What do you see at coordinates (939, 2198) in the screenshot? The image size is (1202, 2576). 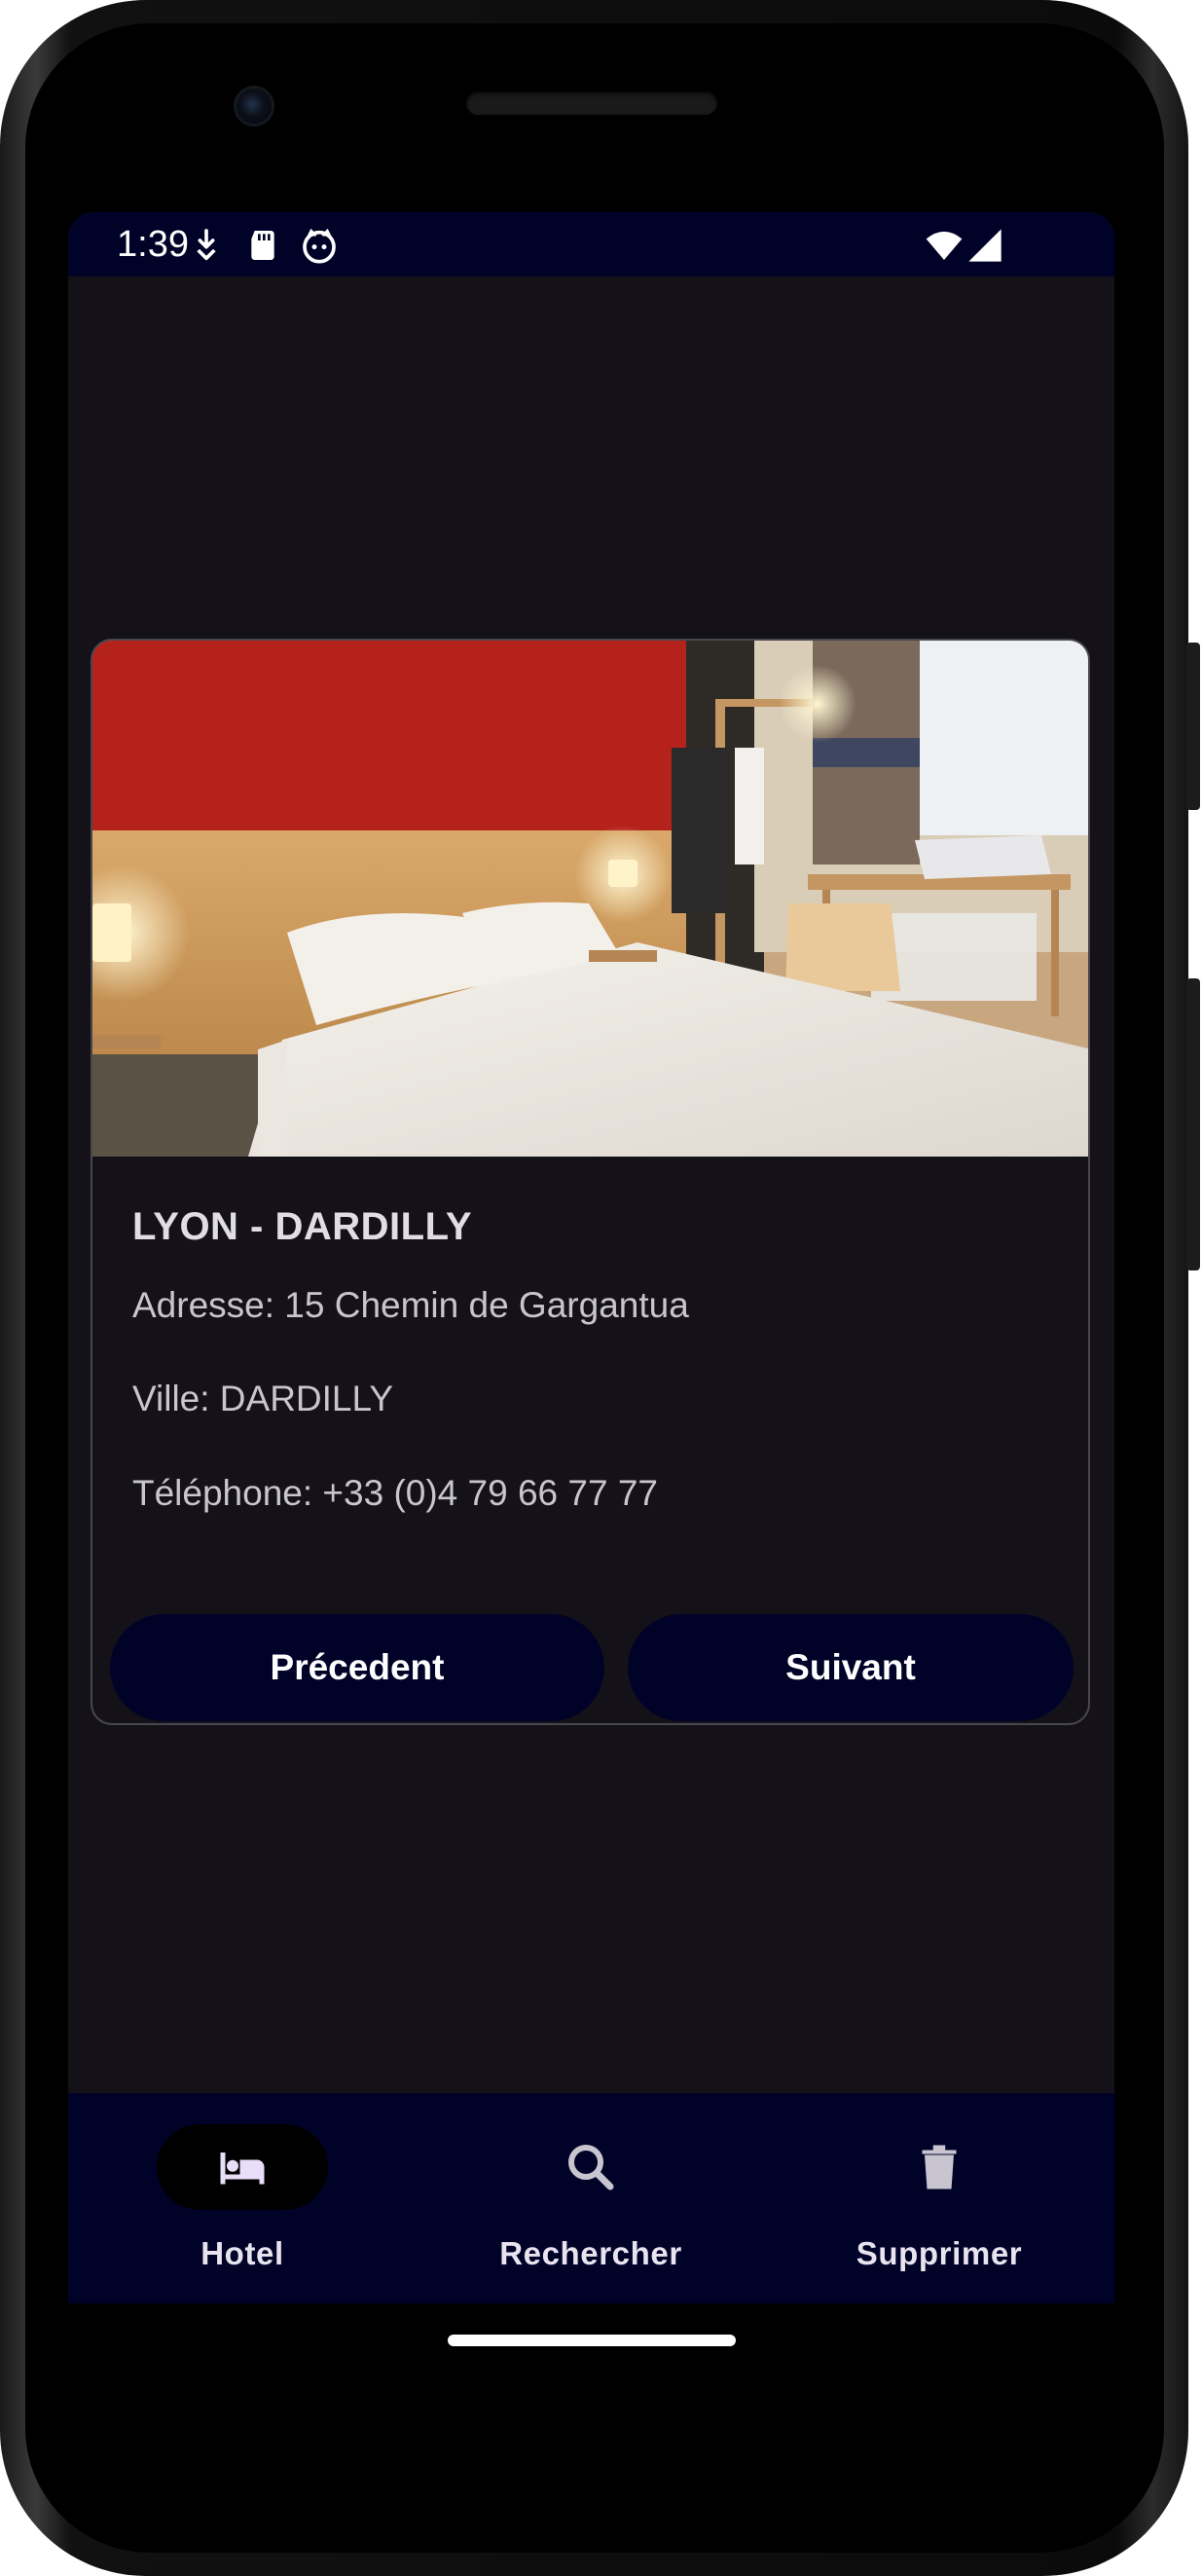 I see `nav-item-delete: Supprimer` at bounding box center [939, 2198].